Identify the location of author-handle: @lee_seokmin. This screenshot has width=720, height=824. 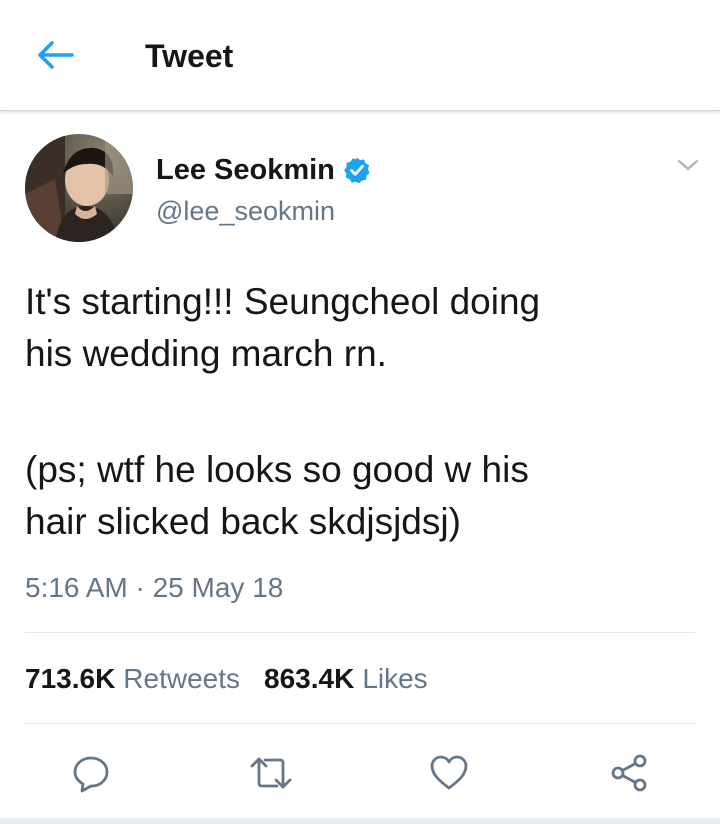
(245, 211).